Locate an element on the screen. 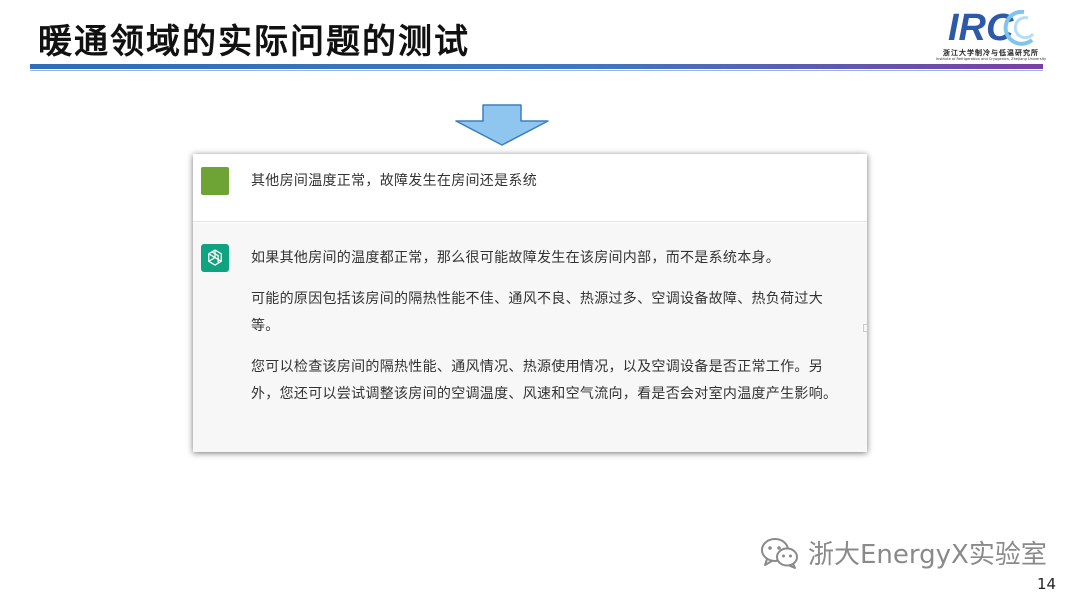 The image size is (1080, 604). copy-icon is located at coordinates (865, 328).